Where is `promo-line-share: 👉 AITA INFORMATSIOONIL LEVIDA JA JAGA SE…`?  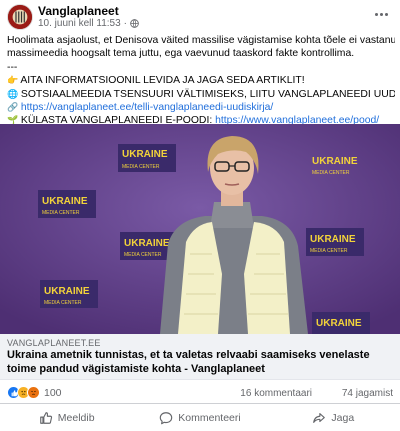
promo-line-share: 👉 AITA INFORMATSIOONIL LEVIDA JA JAGA SE… is located at coordinates (201, 80).